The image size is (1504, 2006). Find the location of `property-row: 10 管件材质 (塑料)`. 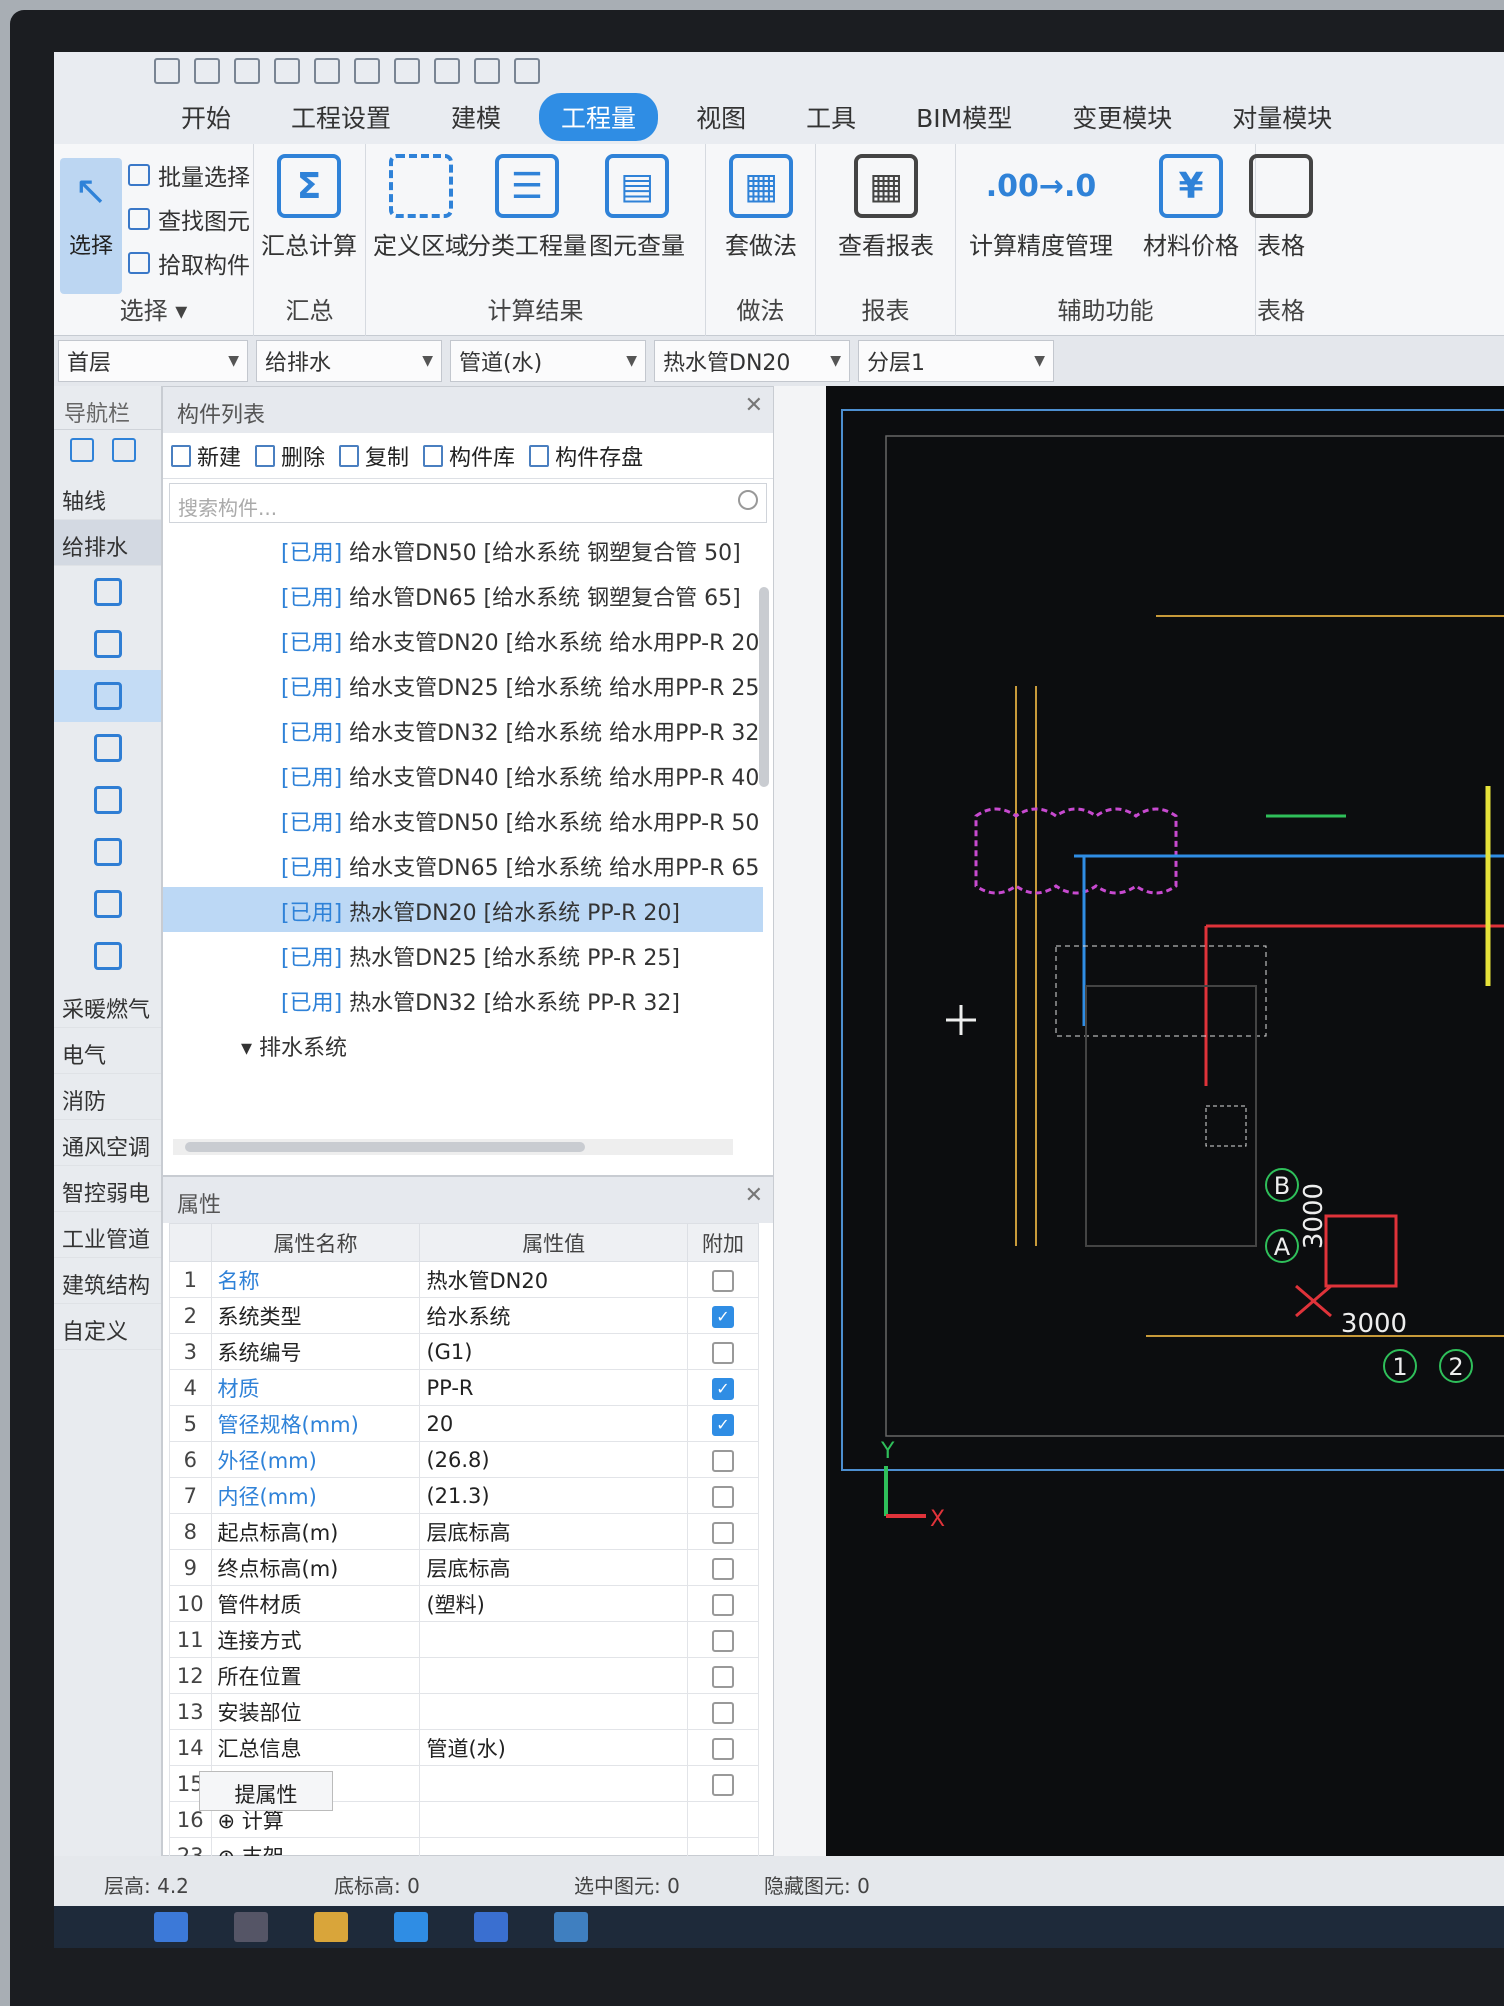

property-row: 10 管件材质 (塑料) is located at coordinates (464, 1603).